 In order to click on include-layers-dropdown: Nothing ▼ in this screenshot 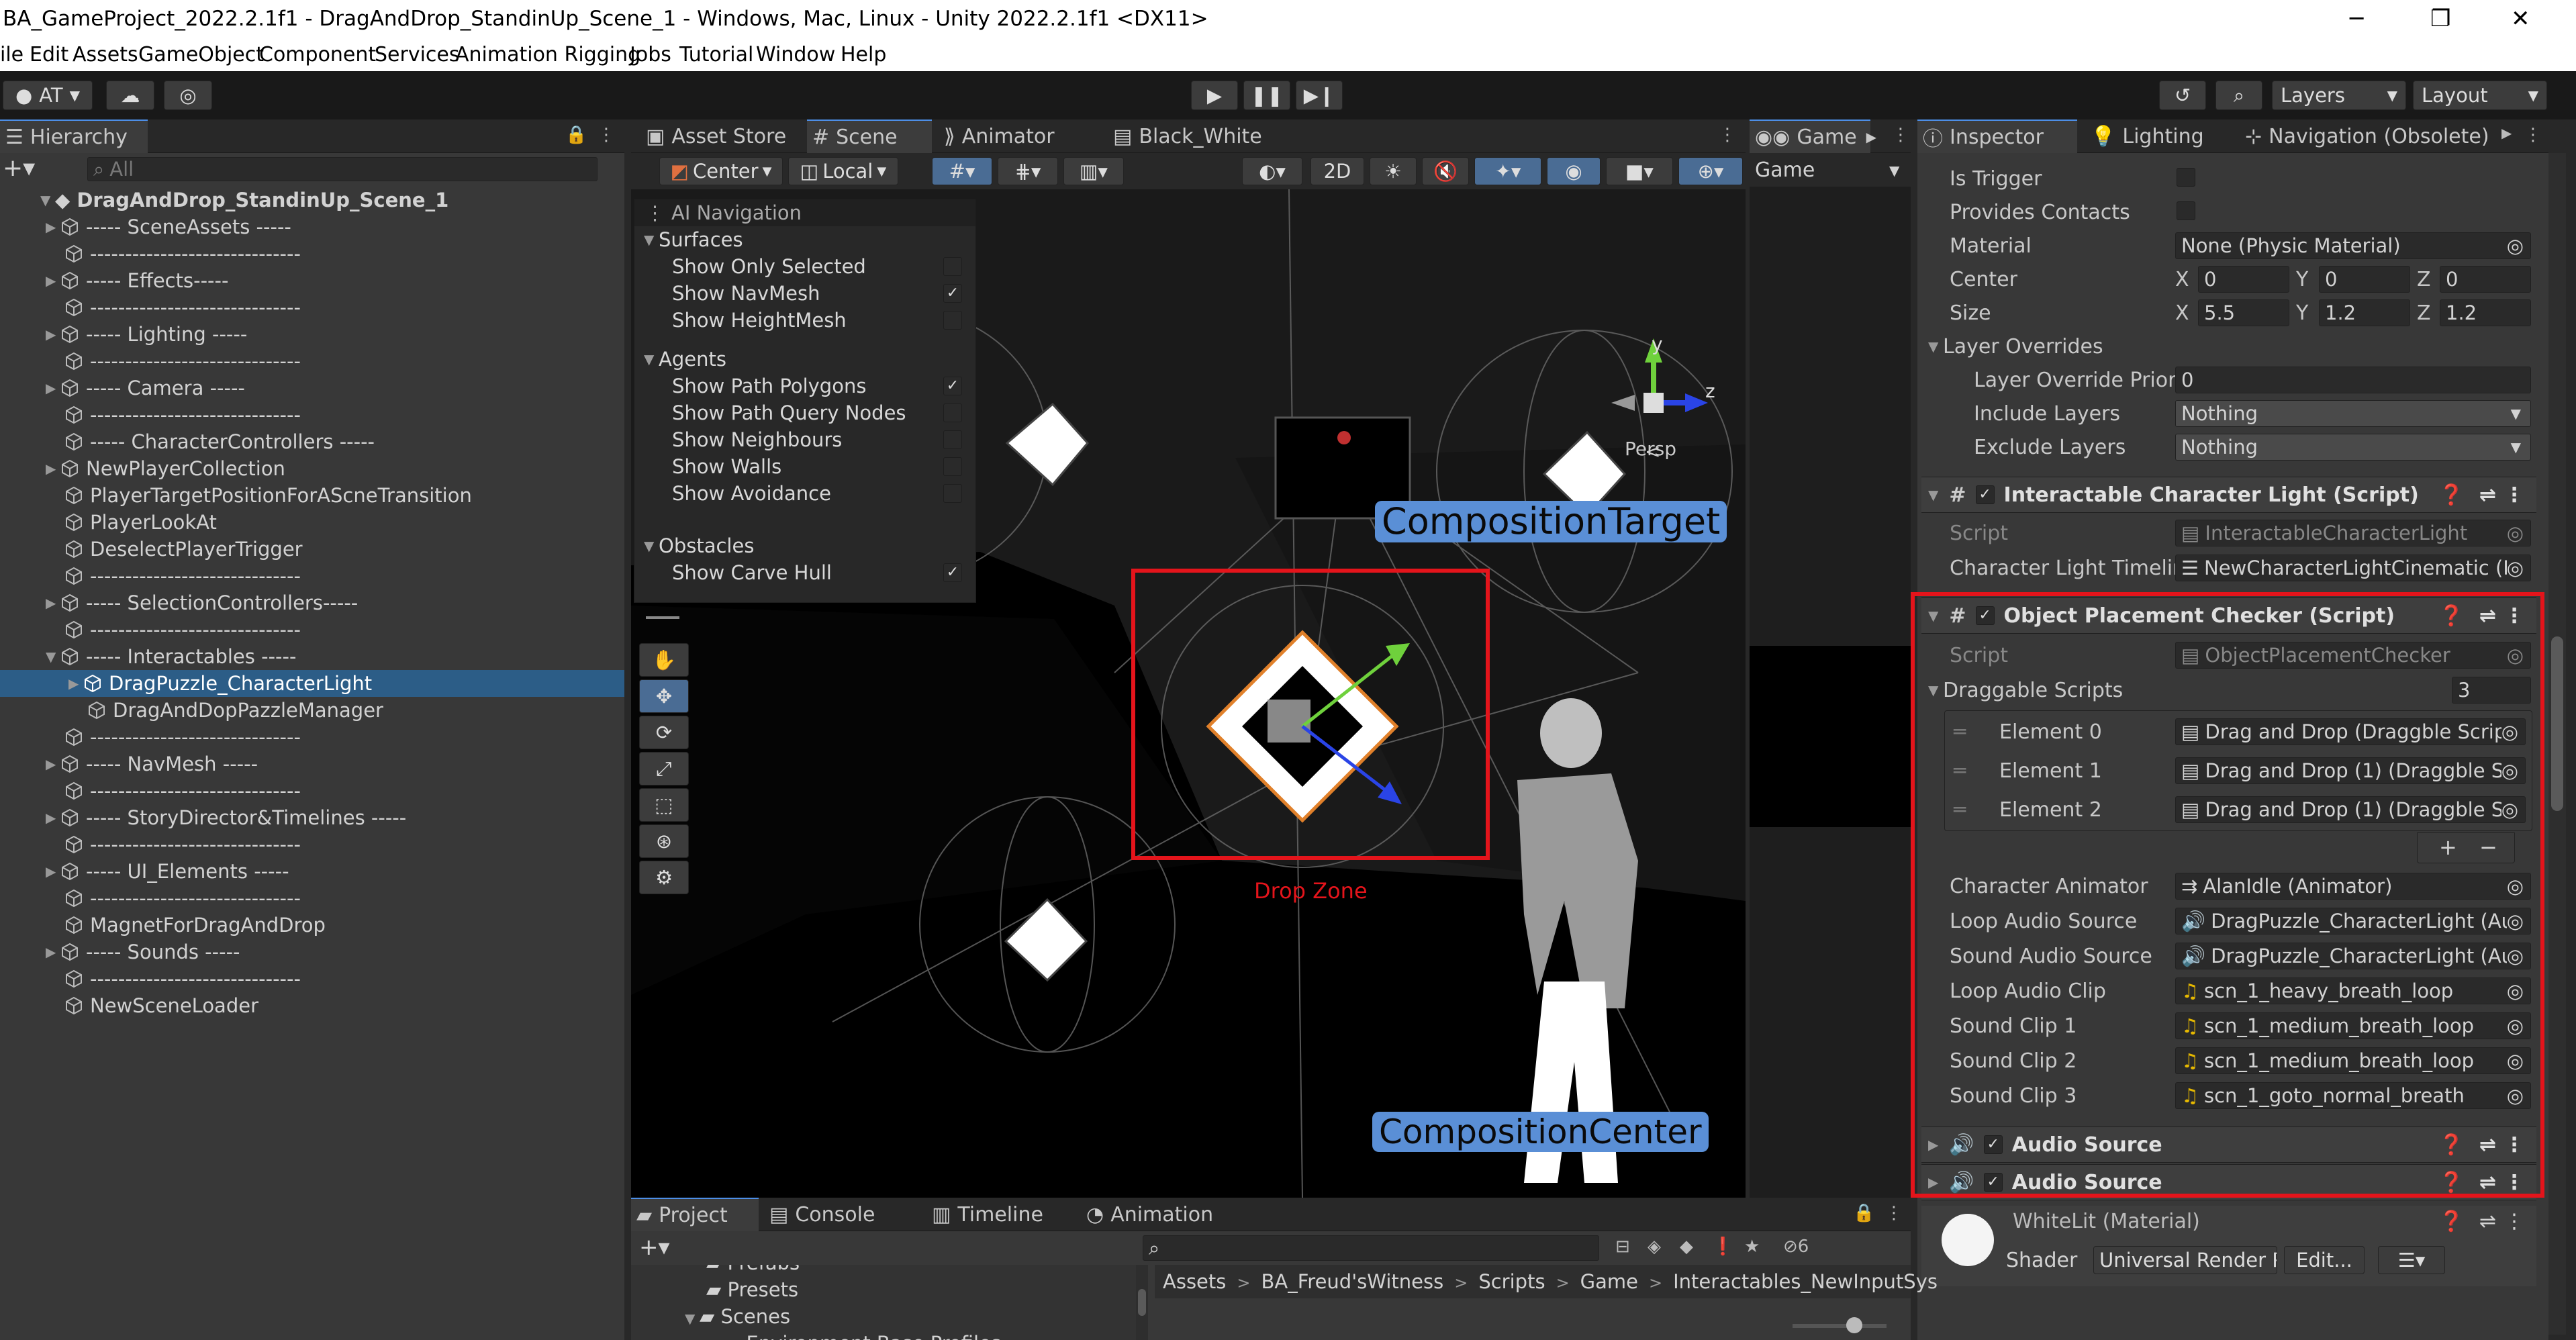, I will do `click(2353, 413)`.